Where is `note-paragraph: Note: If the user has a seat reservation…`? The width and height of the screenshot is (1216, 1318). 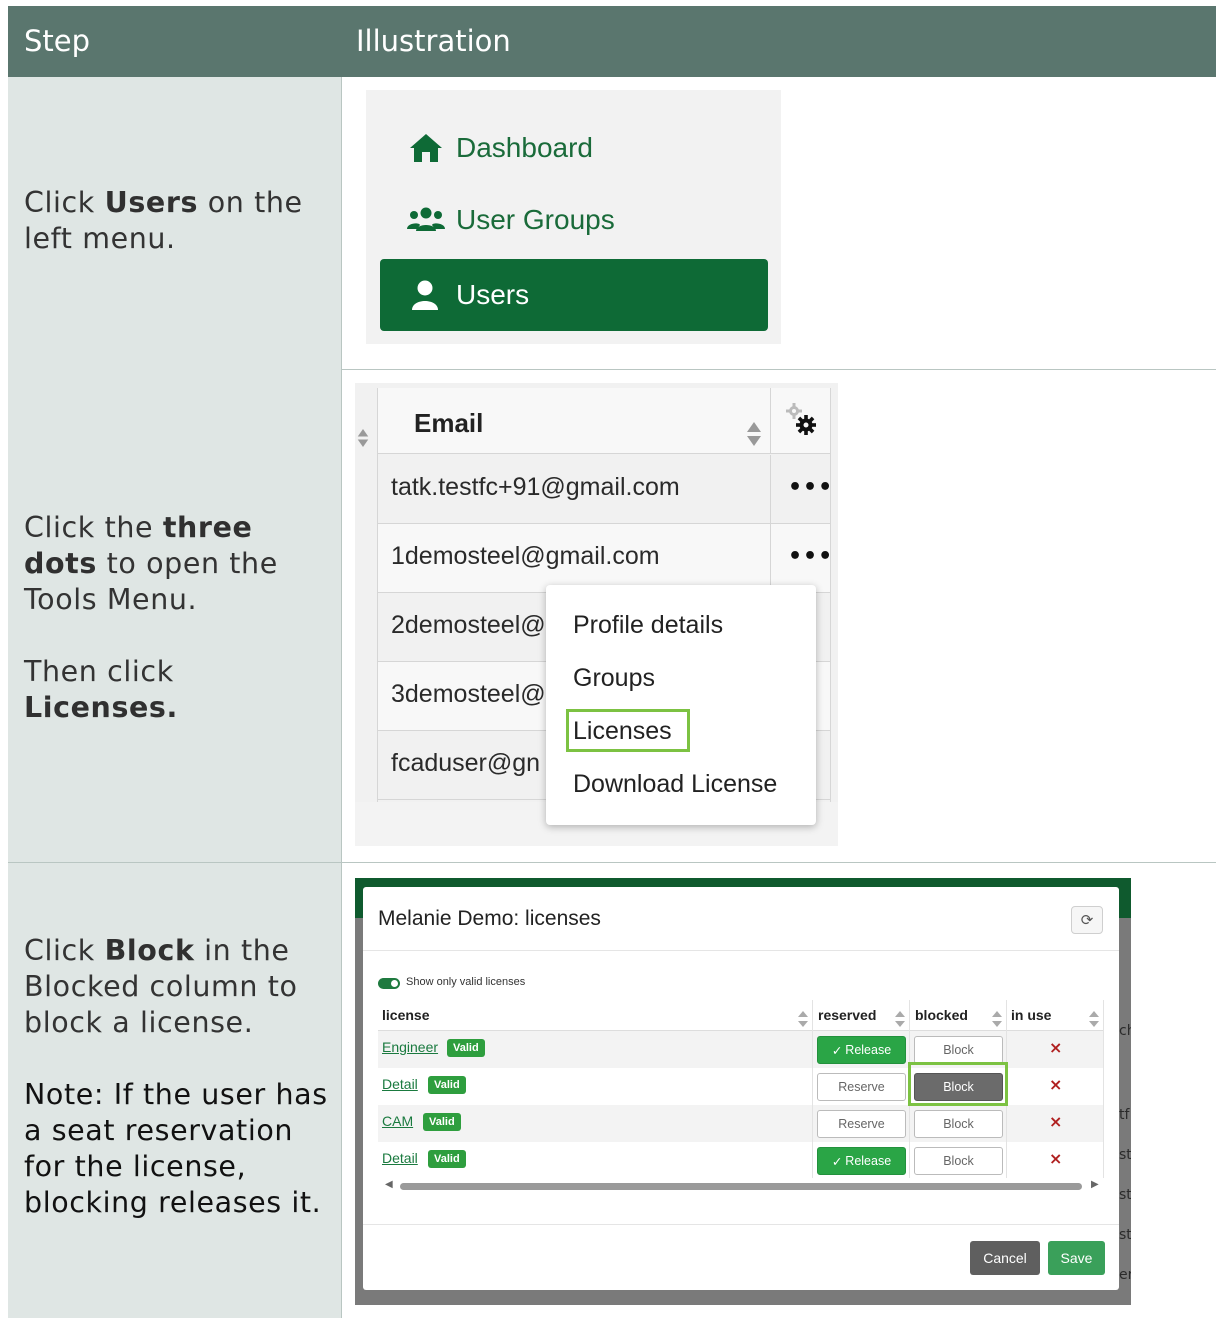
note-paragraph: Note: If the user has a seat reservation… is located at coordinates (176, 1148).